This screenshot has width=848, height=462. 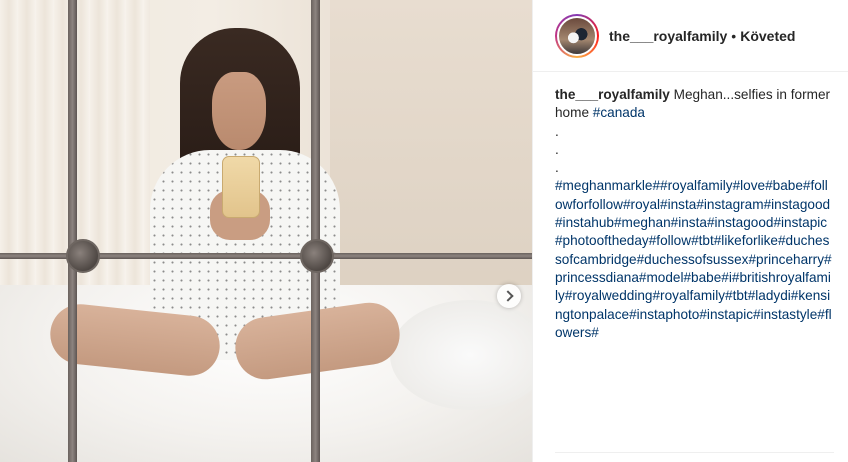 I want to click on hashtag-link: #instagram, so click(x=729, y=204).